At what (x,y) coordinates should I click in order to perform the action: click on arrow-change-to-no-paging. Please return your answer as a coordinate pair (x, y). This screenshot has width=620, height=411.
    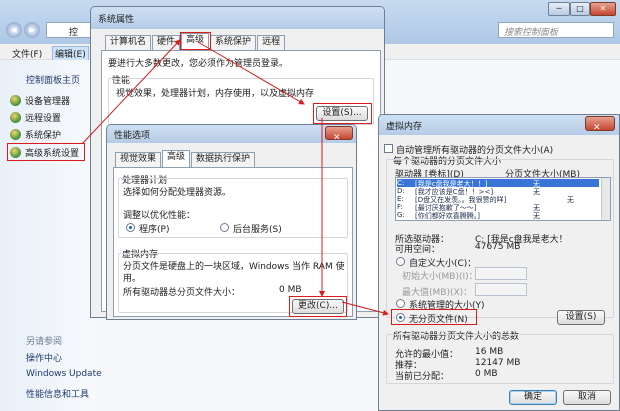
    Looking at the image, I should click on (365, 308).